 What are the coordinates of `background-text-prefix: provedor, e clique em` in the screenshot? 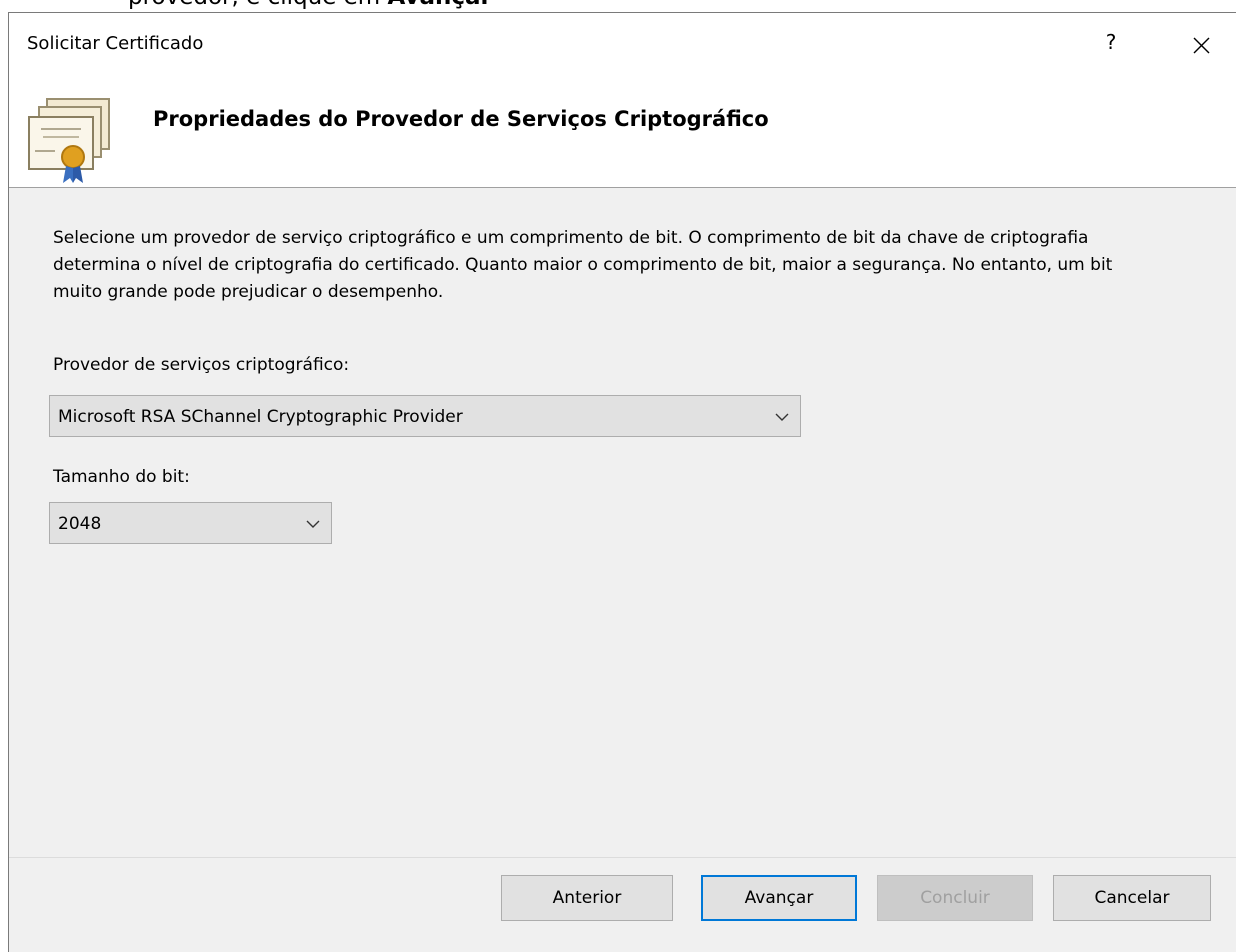 It's located at (258, 5).